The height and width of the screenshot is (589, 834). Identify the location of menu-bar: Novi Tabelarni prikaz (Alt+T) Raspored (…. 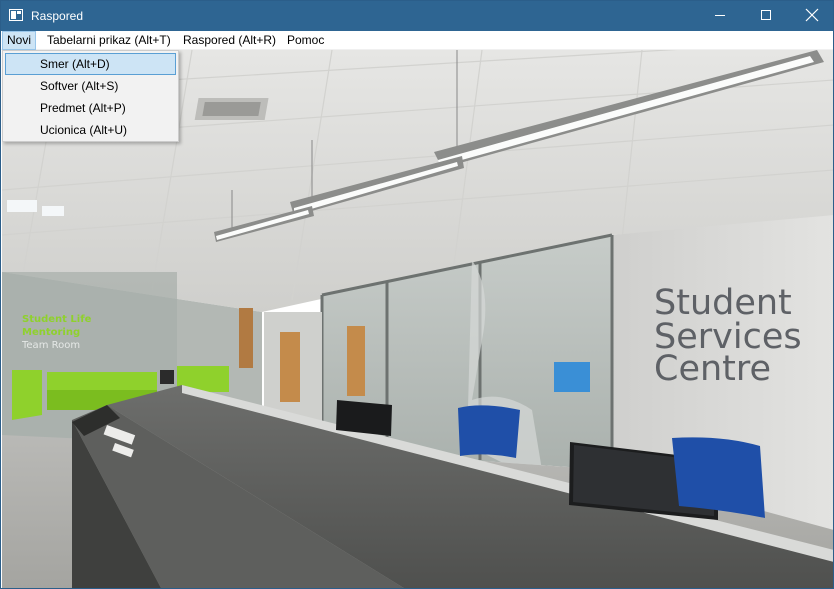
(417, 40).